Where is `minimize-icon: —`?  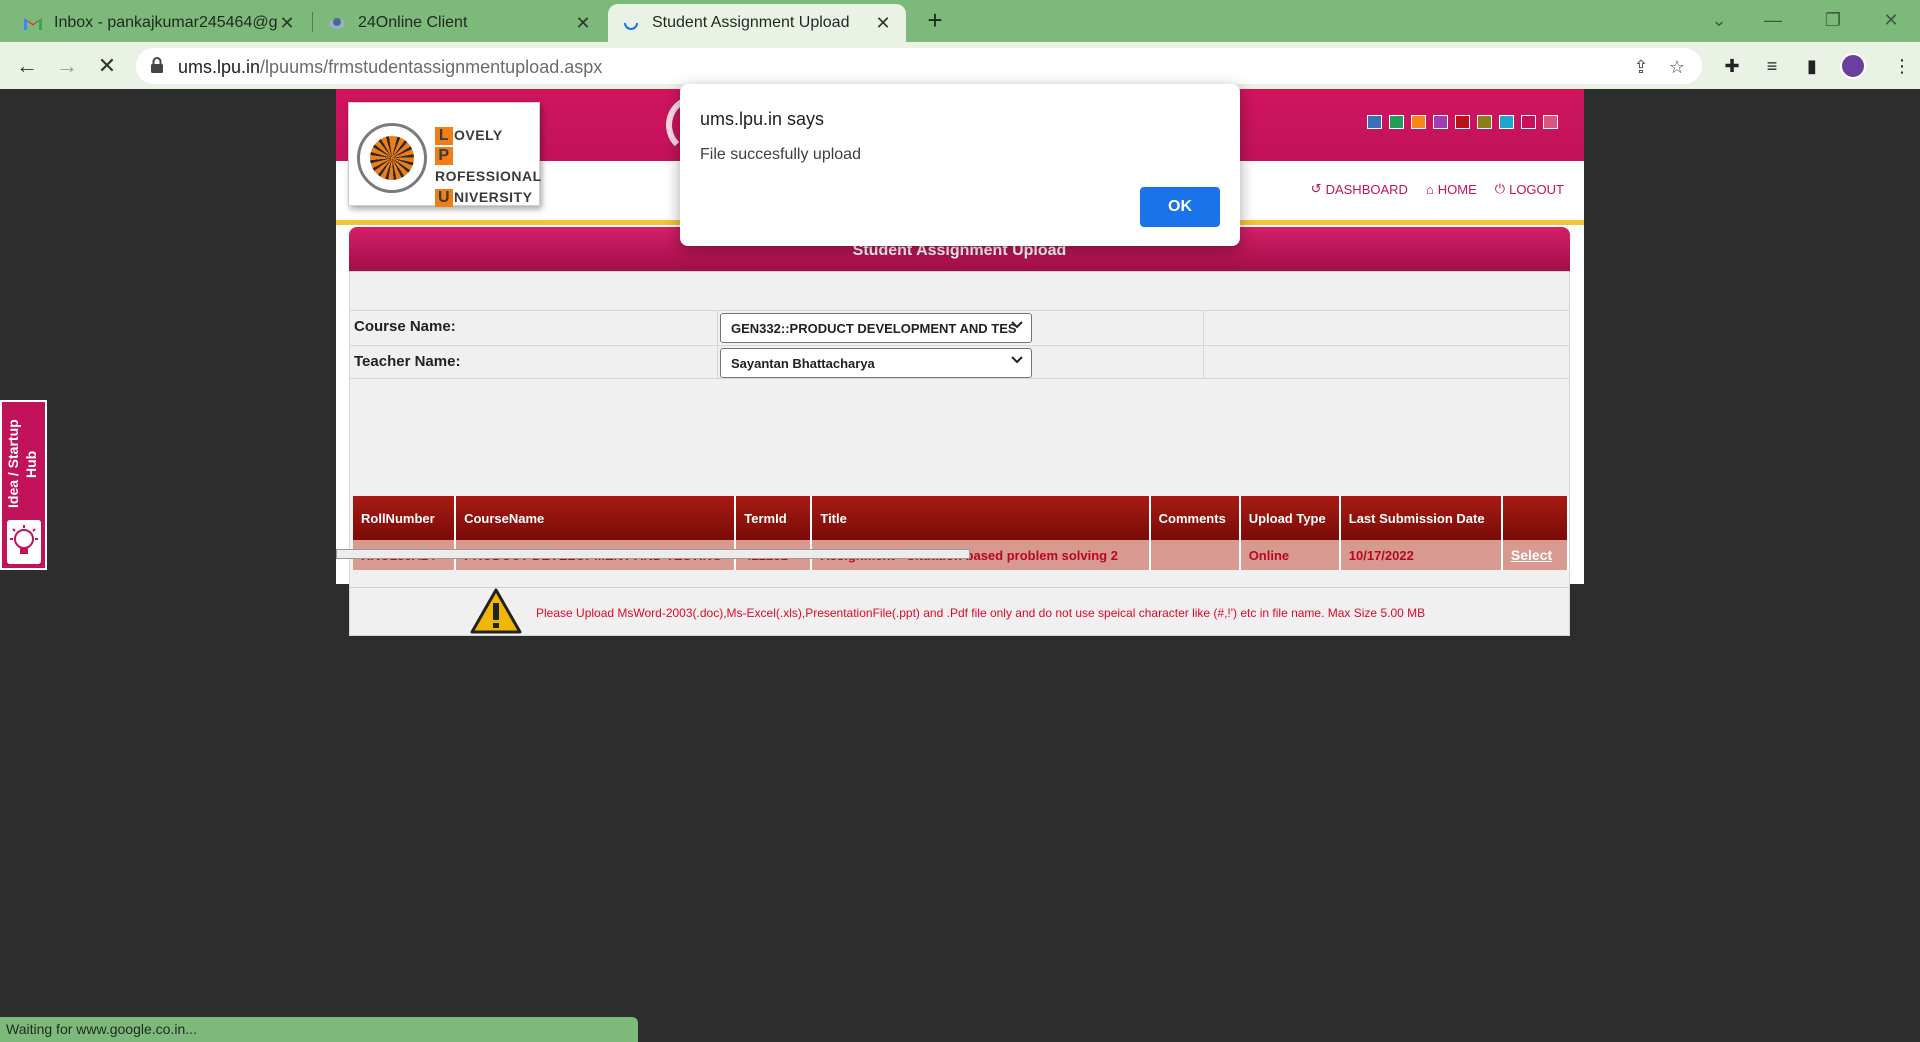 minimize-icon: — is located at coordinates (1773, 20).